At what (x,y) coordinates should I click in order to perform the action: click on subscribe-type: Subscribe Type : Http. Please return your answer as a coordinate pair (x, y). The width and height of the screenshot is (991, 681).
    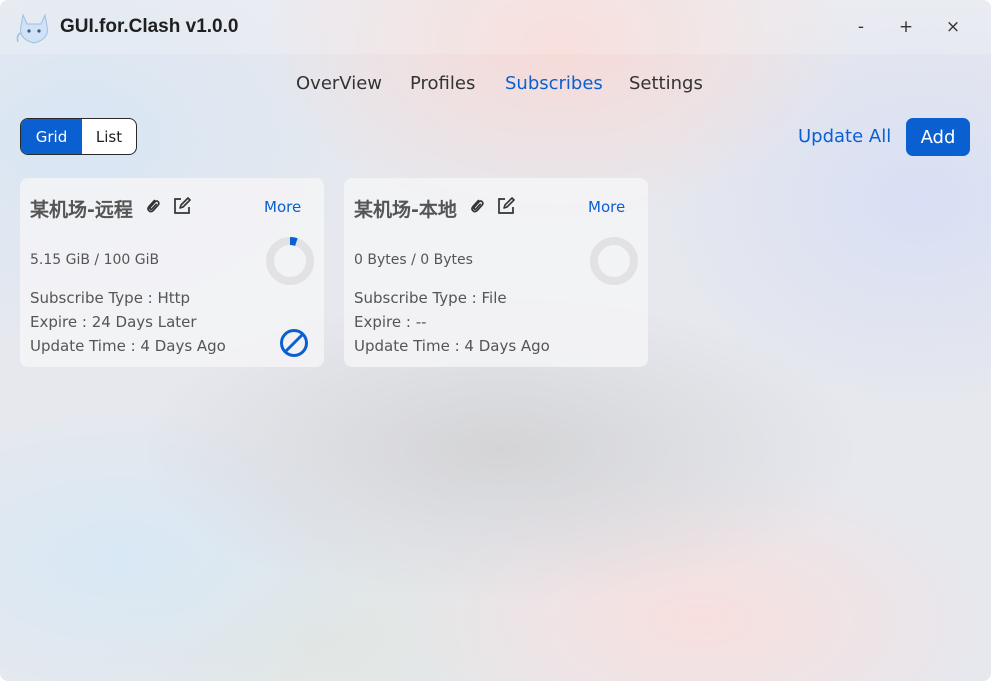
    Looking at the image, I should click on (110, 298).